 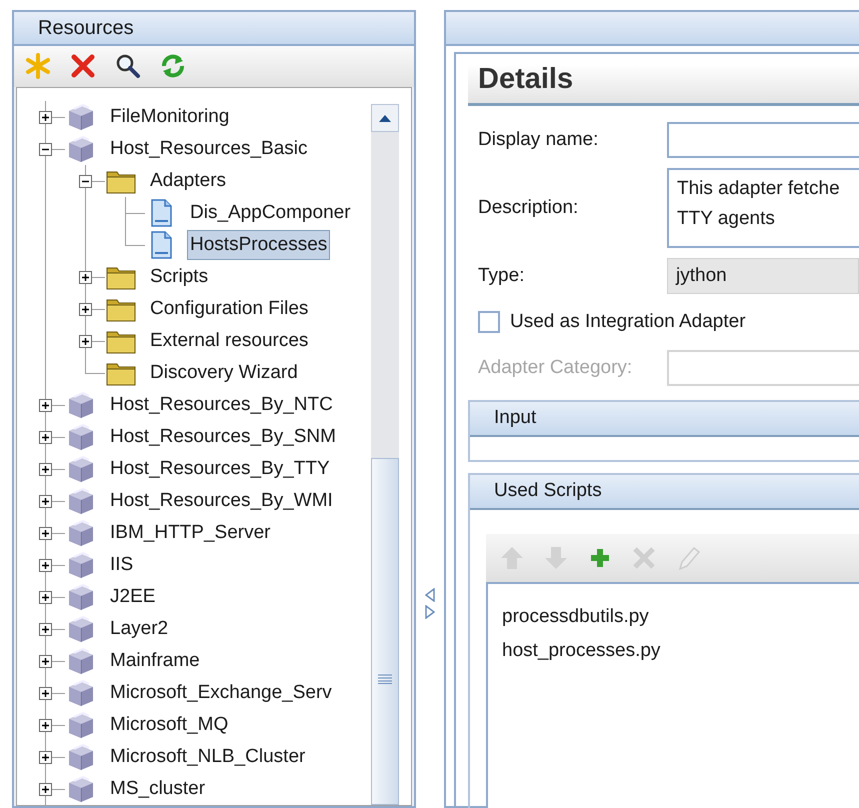 I want to click on refresh-icon, so click(x=173, y=66).